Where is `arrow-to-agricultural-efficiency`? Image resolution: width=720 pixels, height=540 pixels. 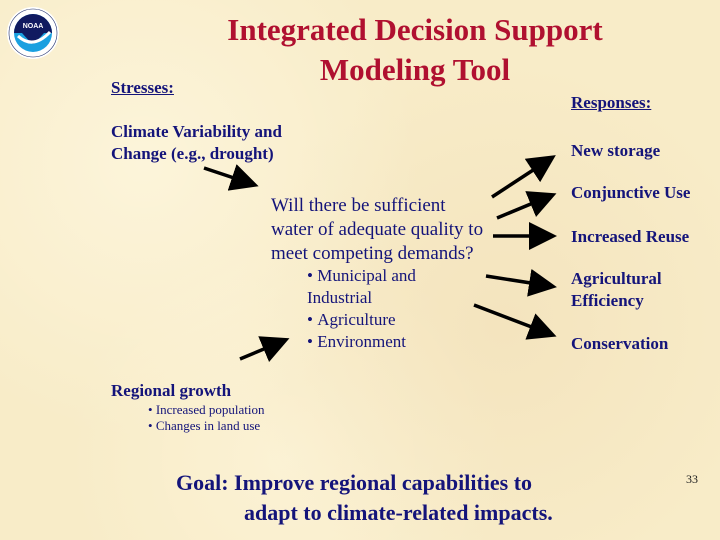 arrow-to-agricultural-efficiency is located at coordinates (521, 282).